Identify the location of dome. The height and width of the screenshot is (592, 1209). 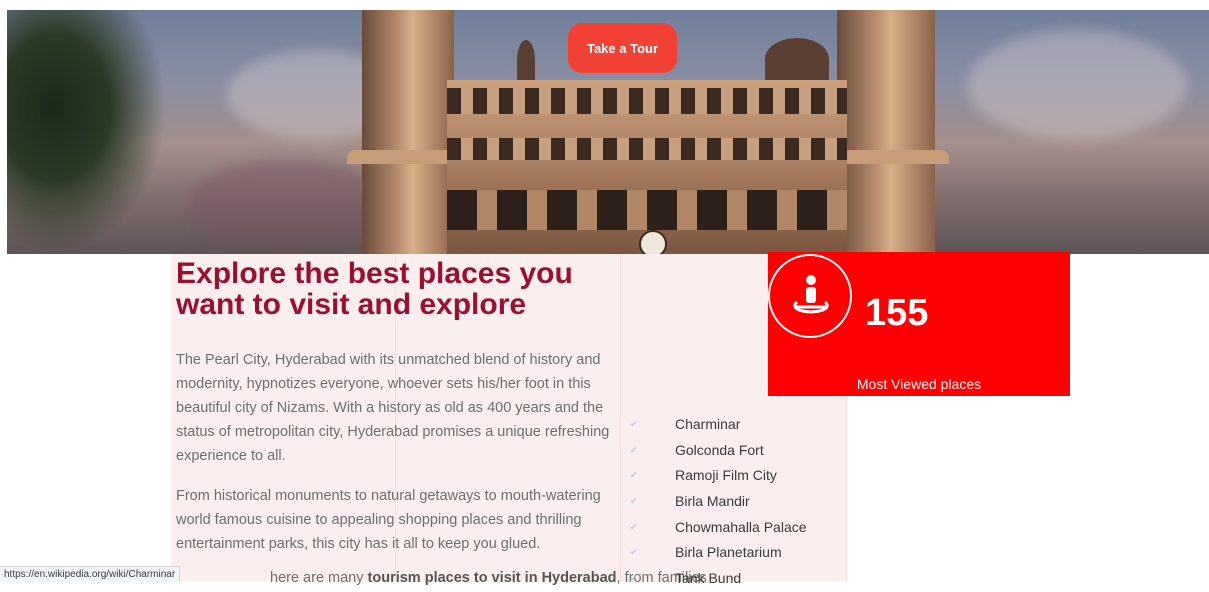
(797, 59).